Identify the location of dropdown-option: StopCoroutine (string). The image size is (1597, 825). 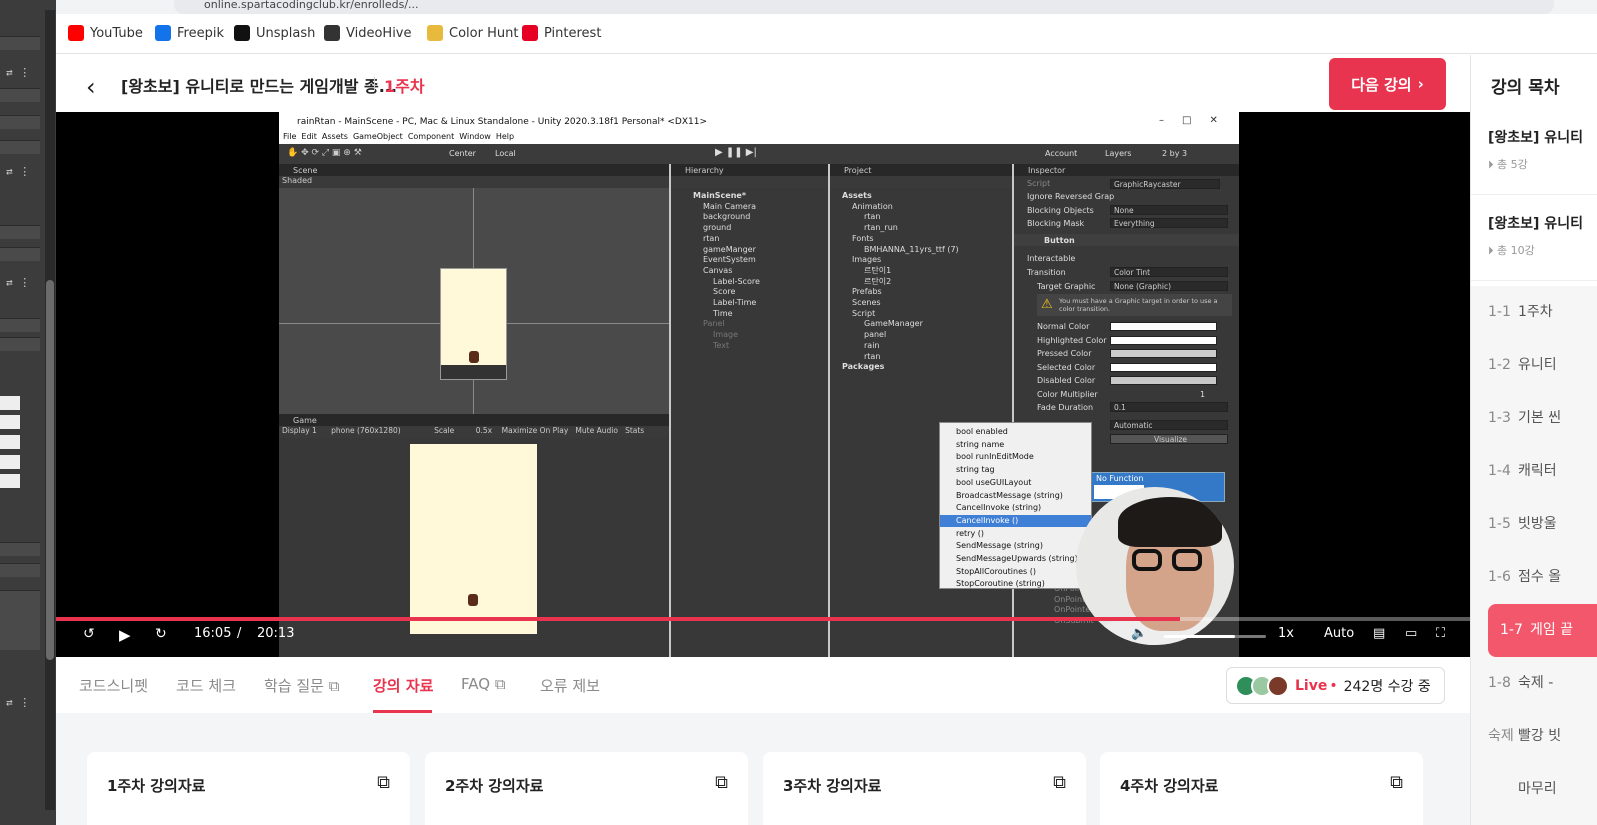
(1015, 584).